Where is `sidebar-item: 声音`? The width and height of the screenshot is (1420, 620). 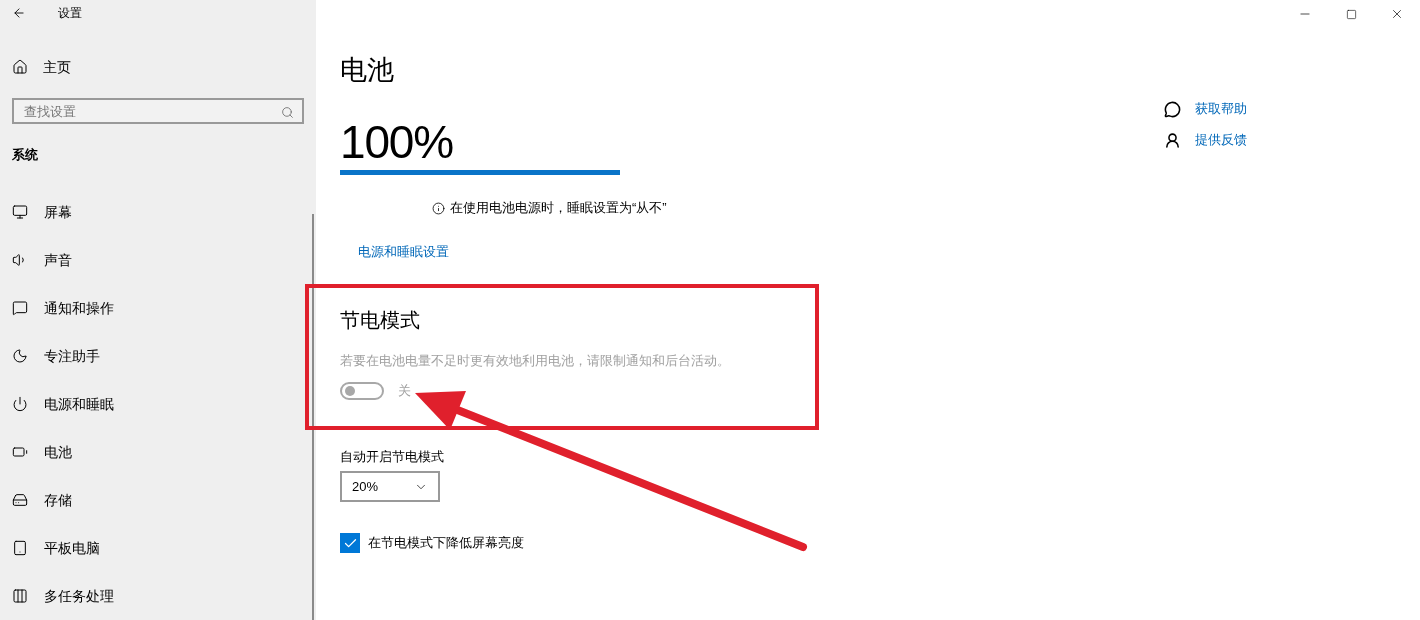 sidebar-item: 声音 is located at coordinates (158, 260).